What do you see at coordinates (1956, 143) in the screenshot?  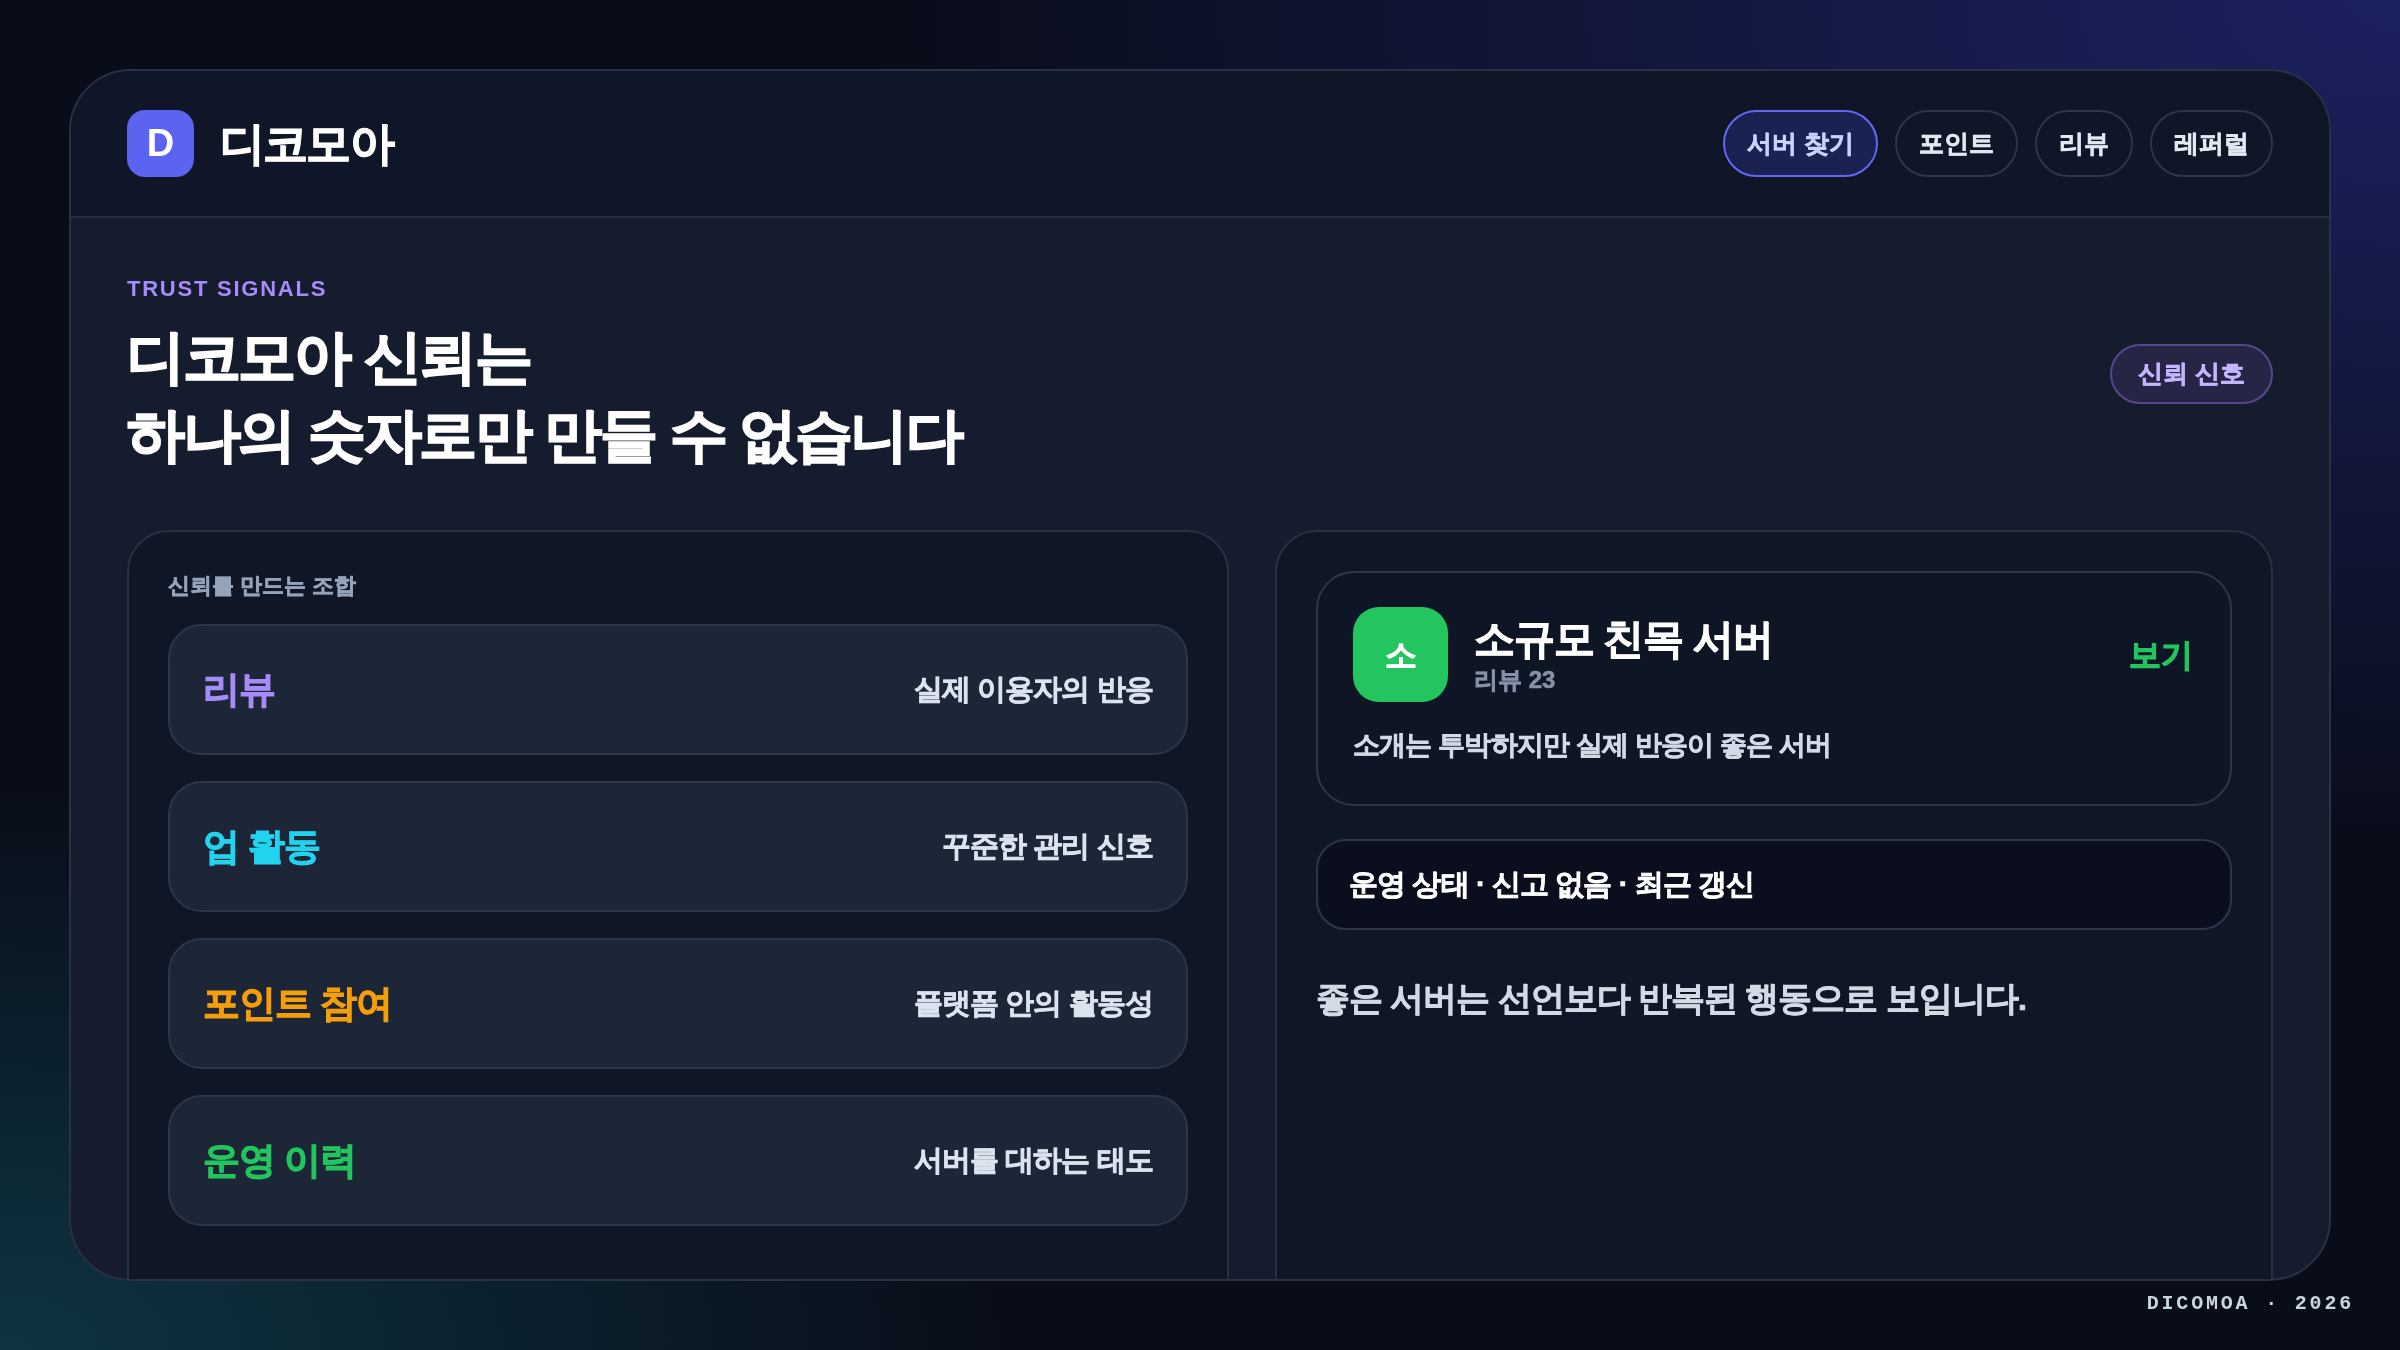 I see `nav-tab: 포인트` at bounding box center [1956, 143].